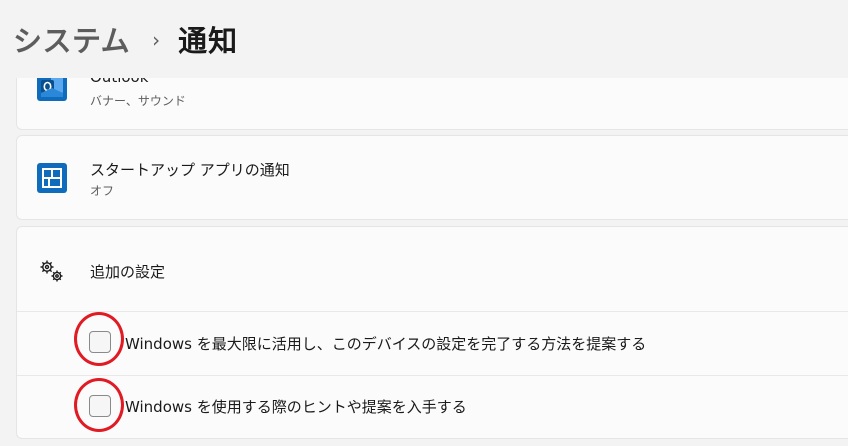 The image size is (848, 446). What do you see at coordinates (128, 272) in the screenshot?
I see `additional-settings-title: 追加の設定` at bounding box center [128, 272].